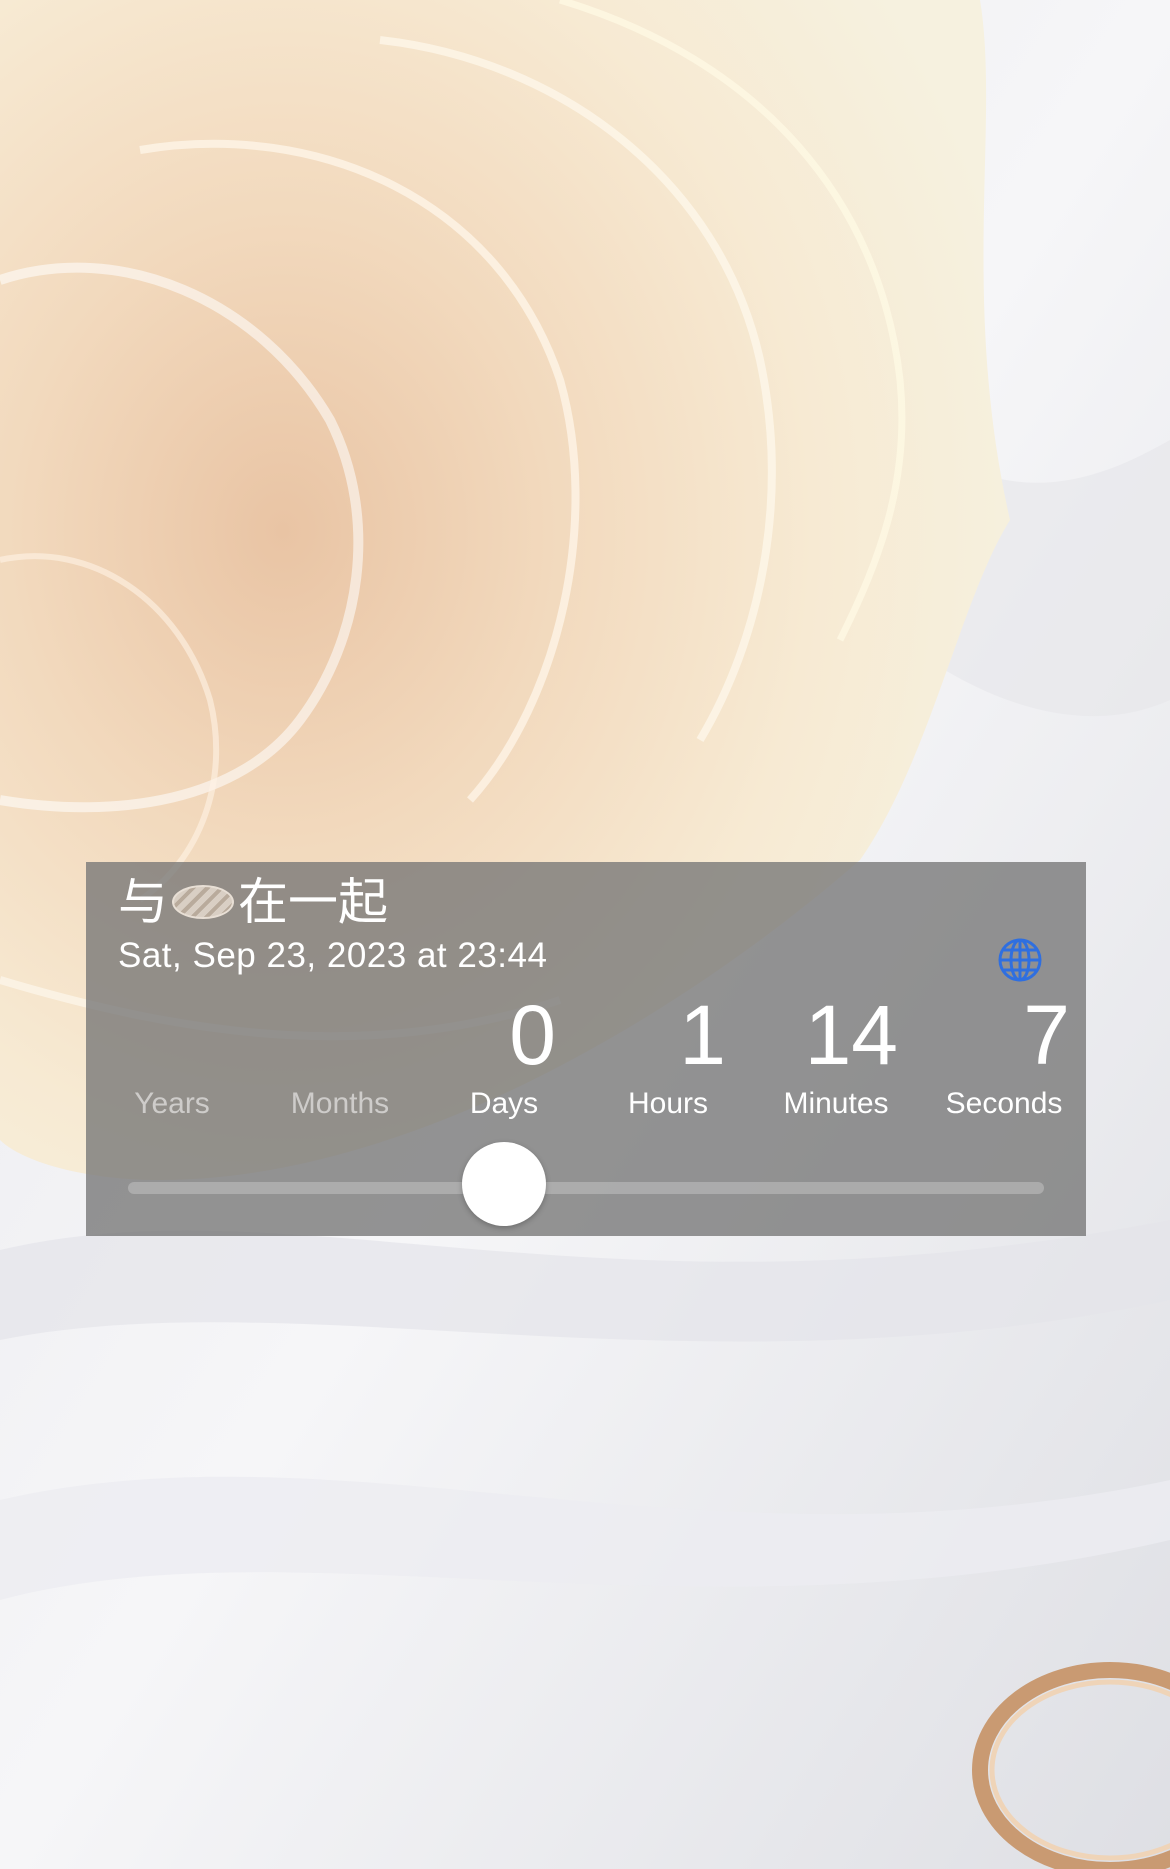 The width and height of the screenshot is (1170, 1869). Describe the element at coordinates (586, 1188) in the screenshot. I see `unit-slider-track` at that location.